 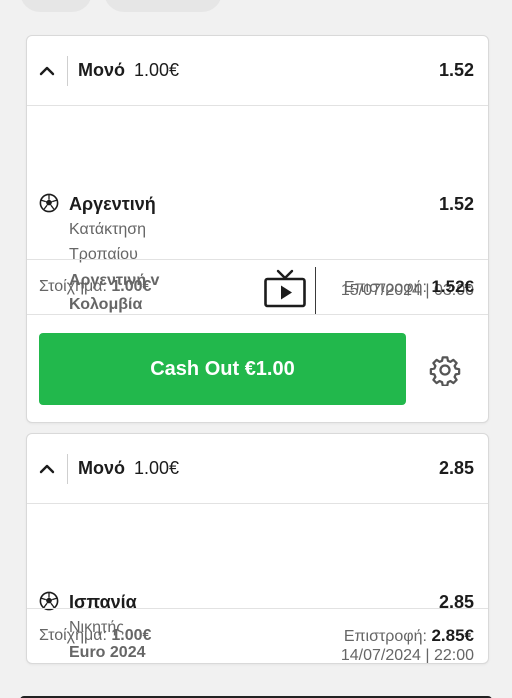 What do you see at coordinates (257, 469) in the screenshot?
I see `bet-card-header: Μονό 1.00€ 2.85` at bounding box center [257, 469].